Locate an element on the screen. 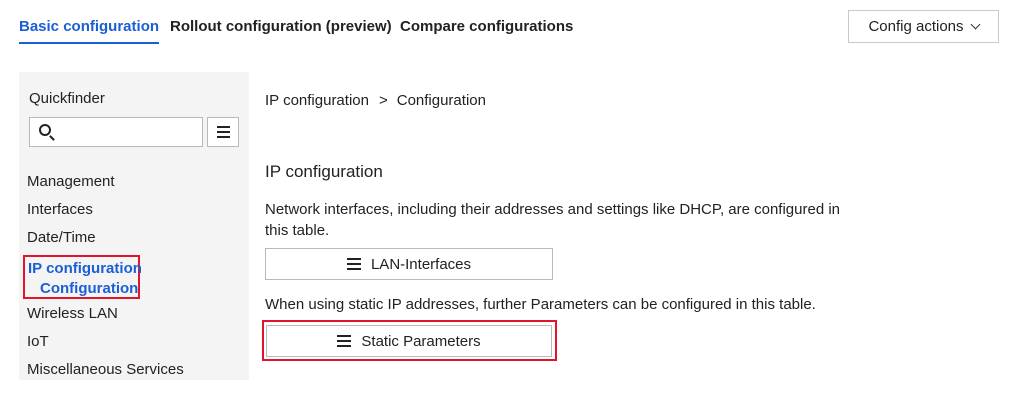  config-actions-button: Config actions is located at coordinates (923, 26).